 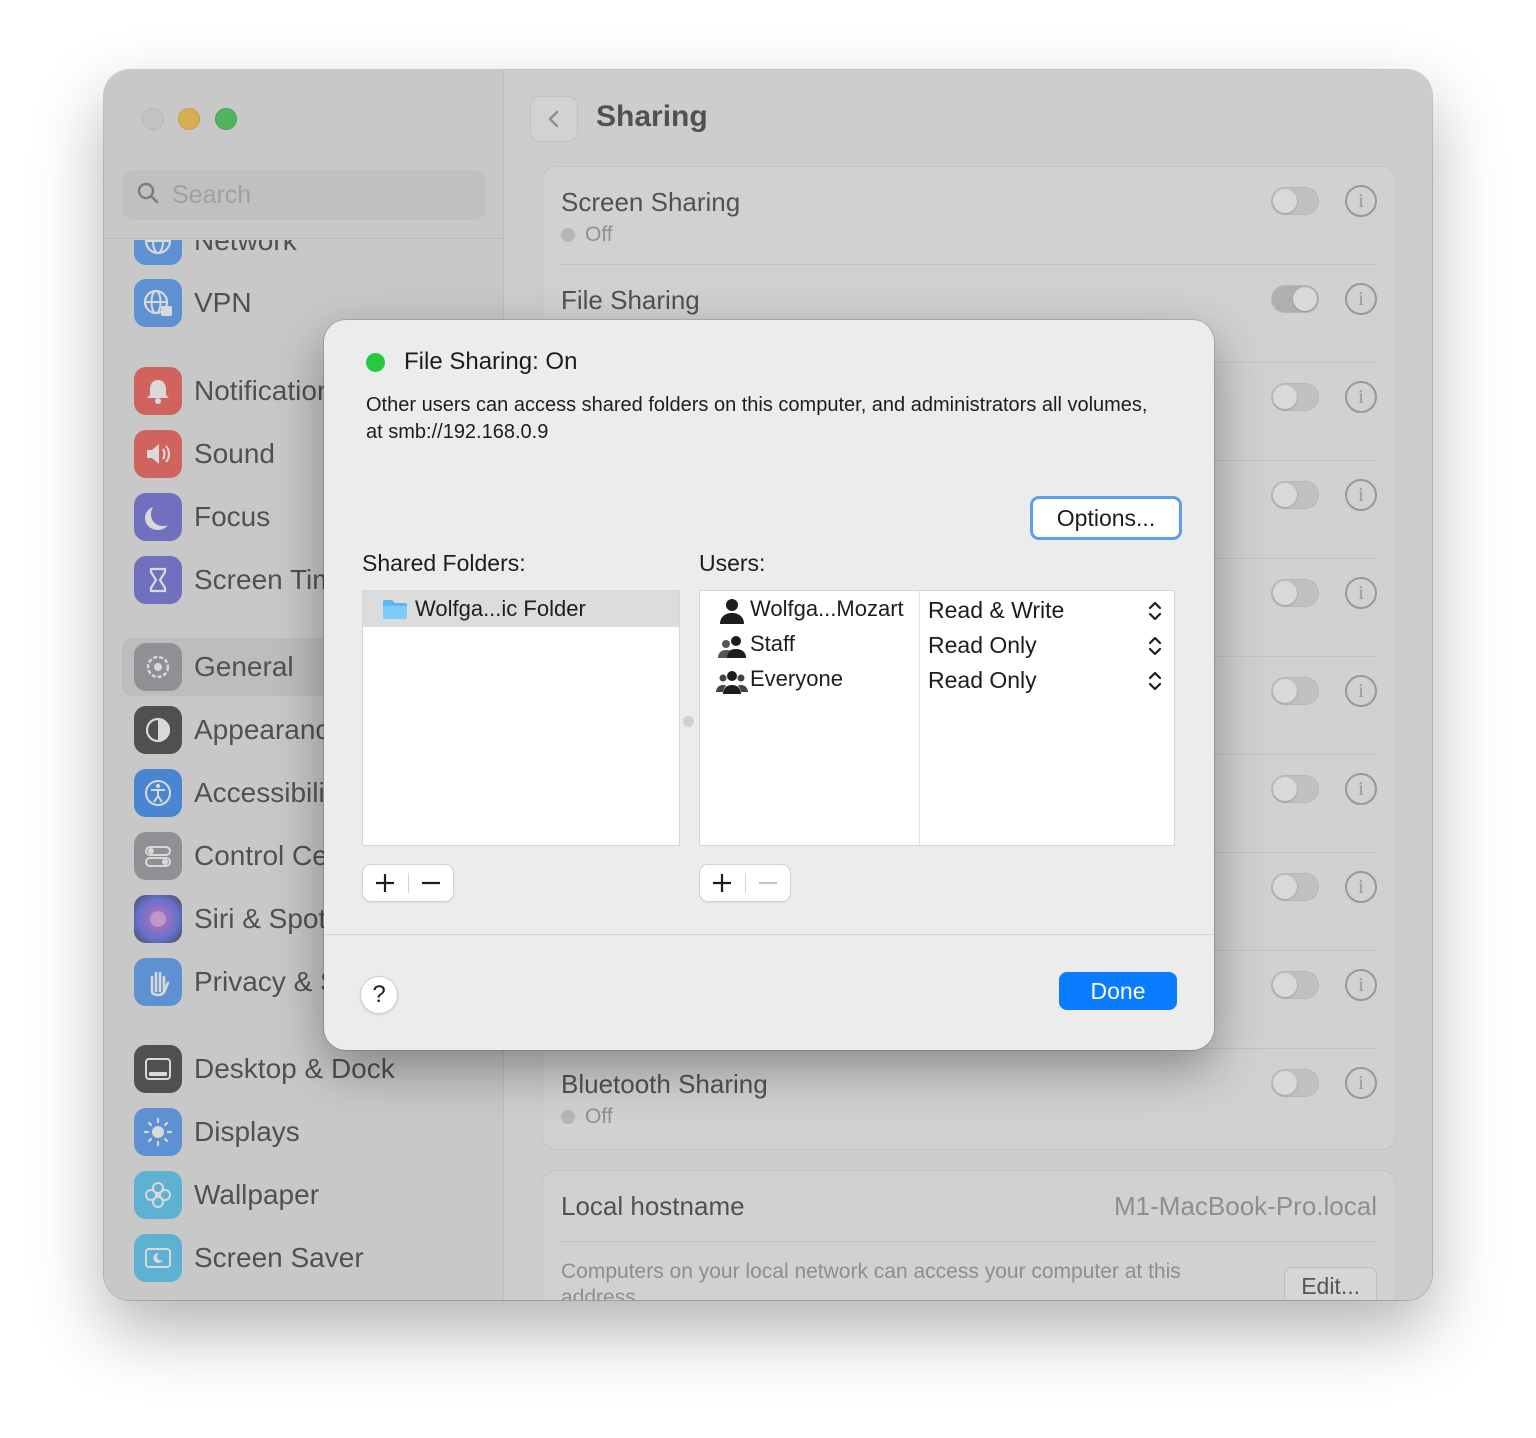 What do you see at coordinates (1118, 991) in the screenshot?
I see `done-button: Done` at bounding box center [1118, 991].